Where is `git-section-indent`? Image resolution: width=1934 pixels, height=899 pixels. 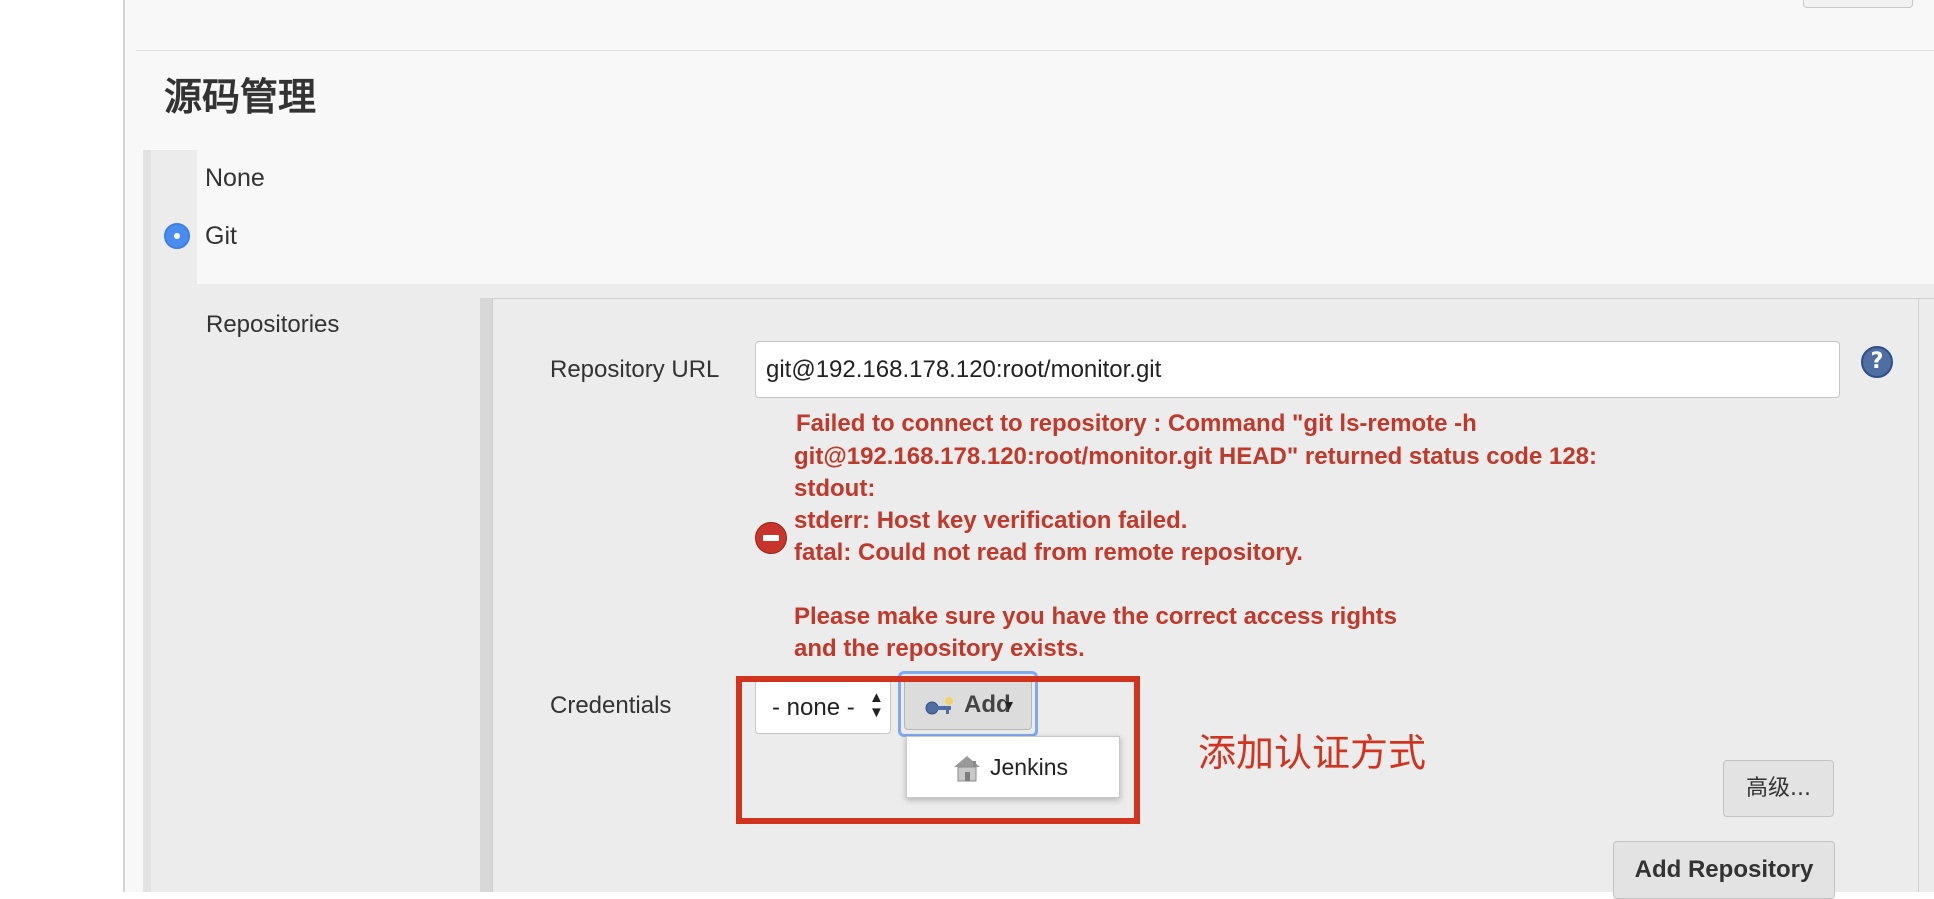 git-section-indent is located at coordinates (174, 521).